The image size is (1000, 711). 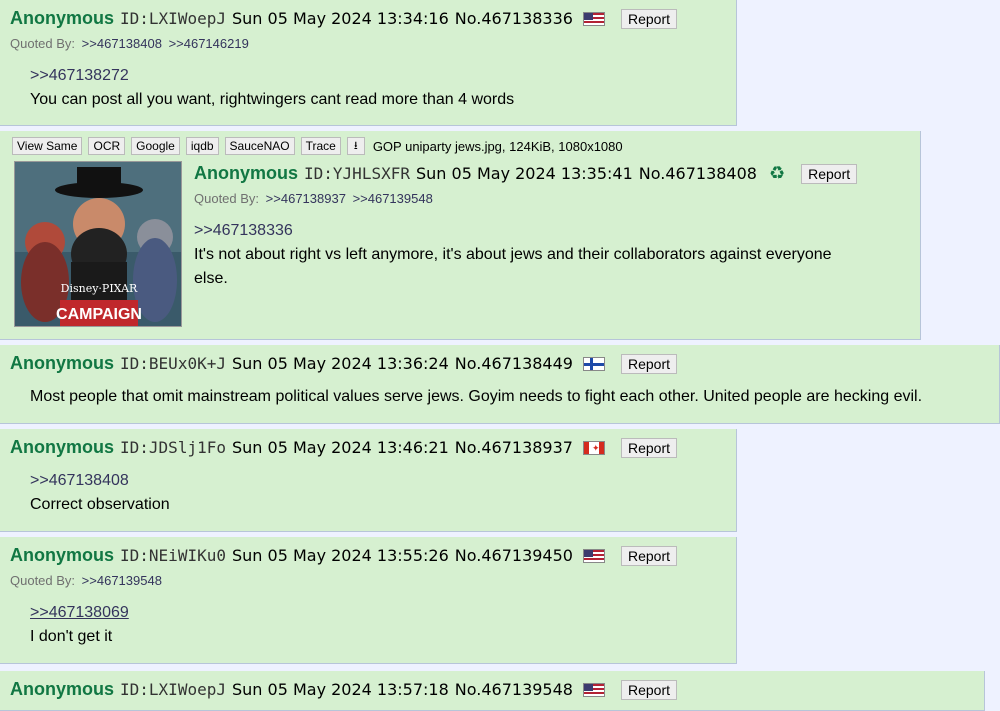 I want to click on quote-link: >>467138937, so click(x=306, y=198).